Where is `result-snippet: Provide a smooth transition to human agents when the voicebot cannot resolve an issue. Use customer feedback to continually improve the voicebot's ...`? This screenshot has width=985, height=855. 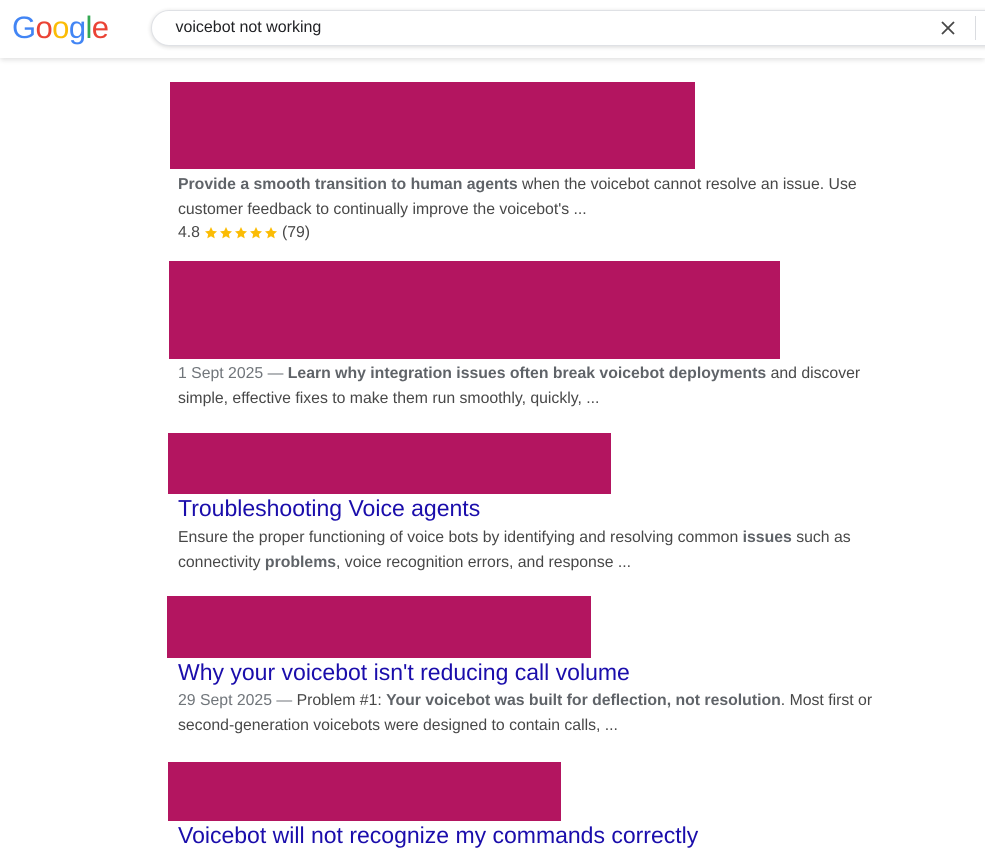 result-snippet: Provide a smooth transition to human agents when the voicebot cannot resolve an issue. Use customer feedback to continually improve the voicebot's ... is located at coordinates (518, 197).